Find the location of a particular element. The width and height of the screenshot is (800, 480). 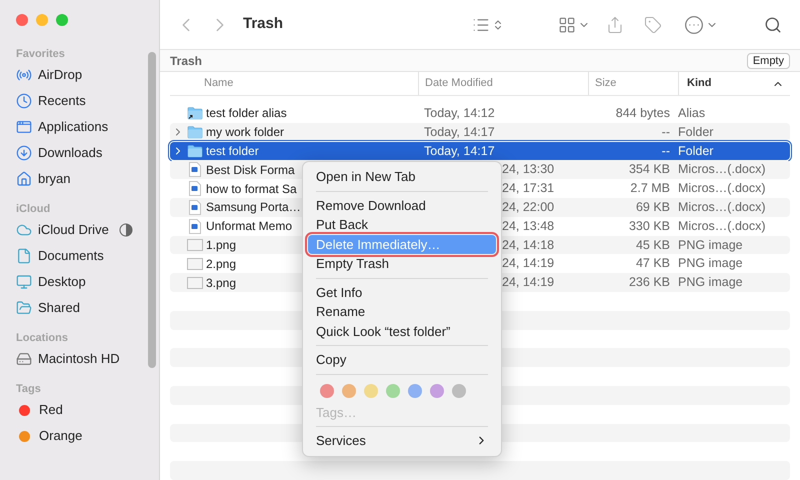

file-name: how to format Sa is located at coordinates (251, 189).